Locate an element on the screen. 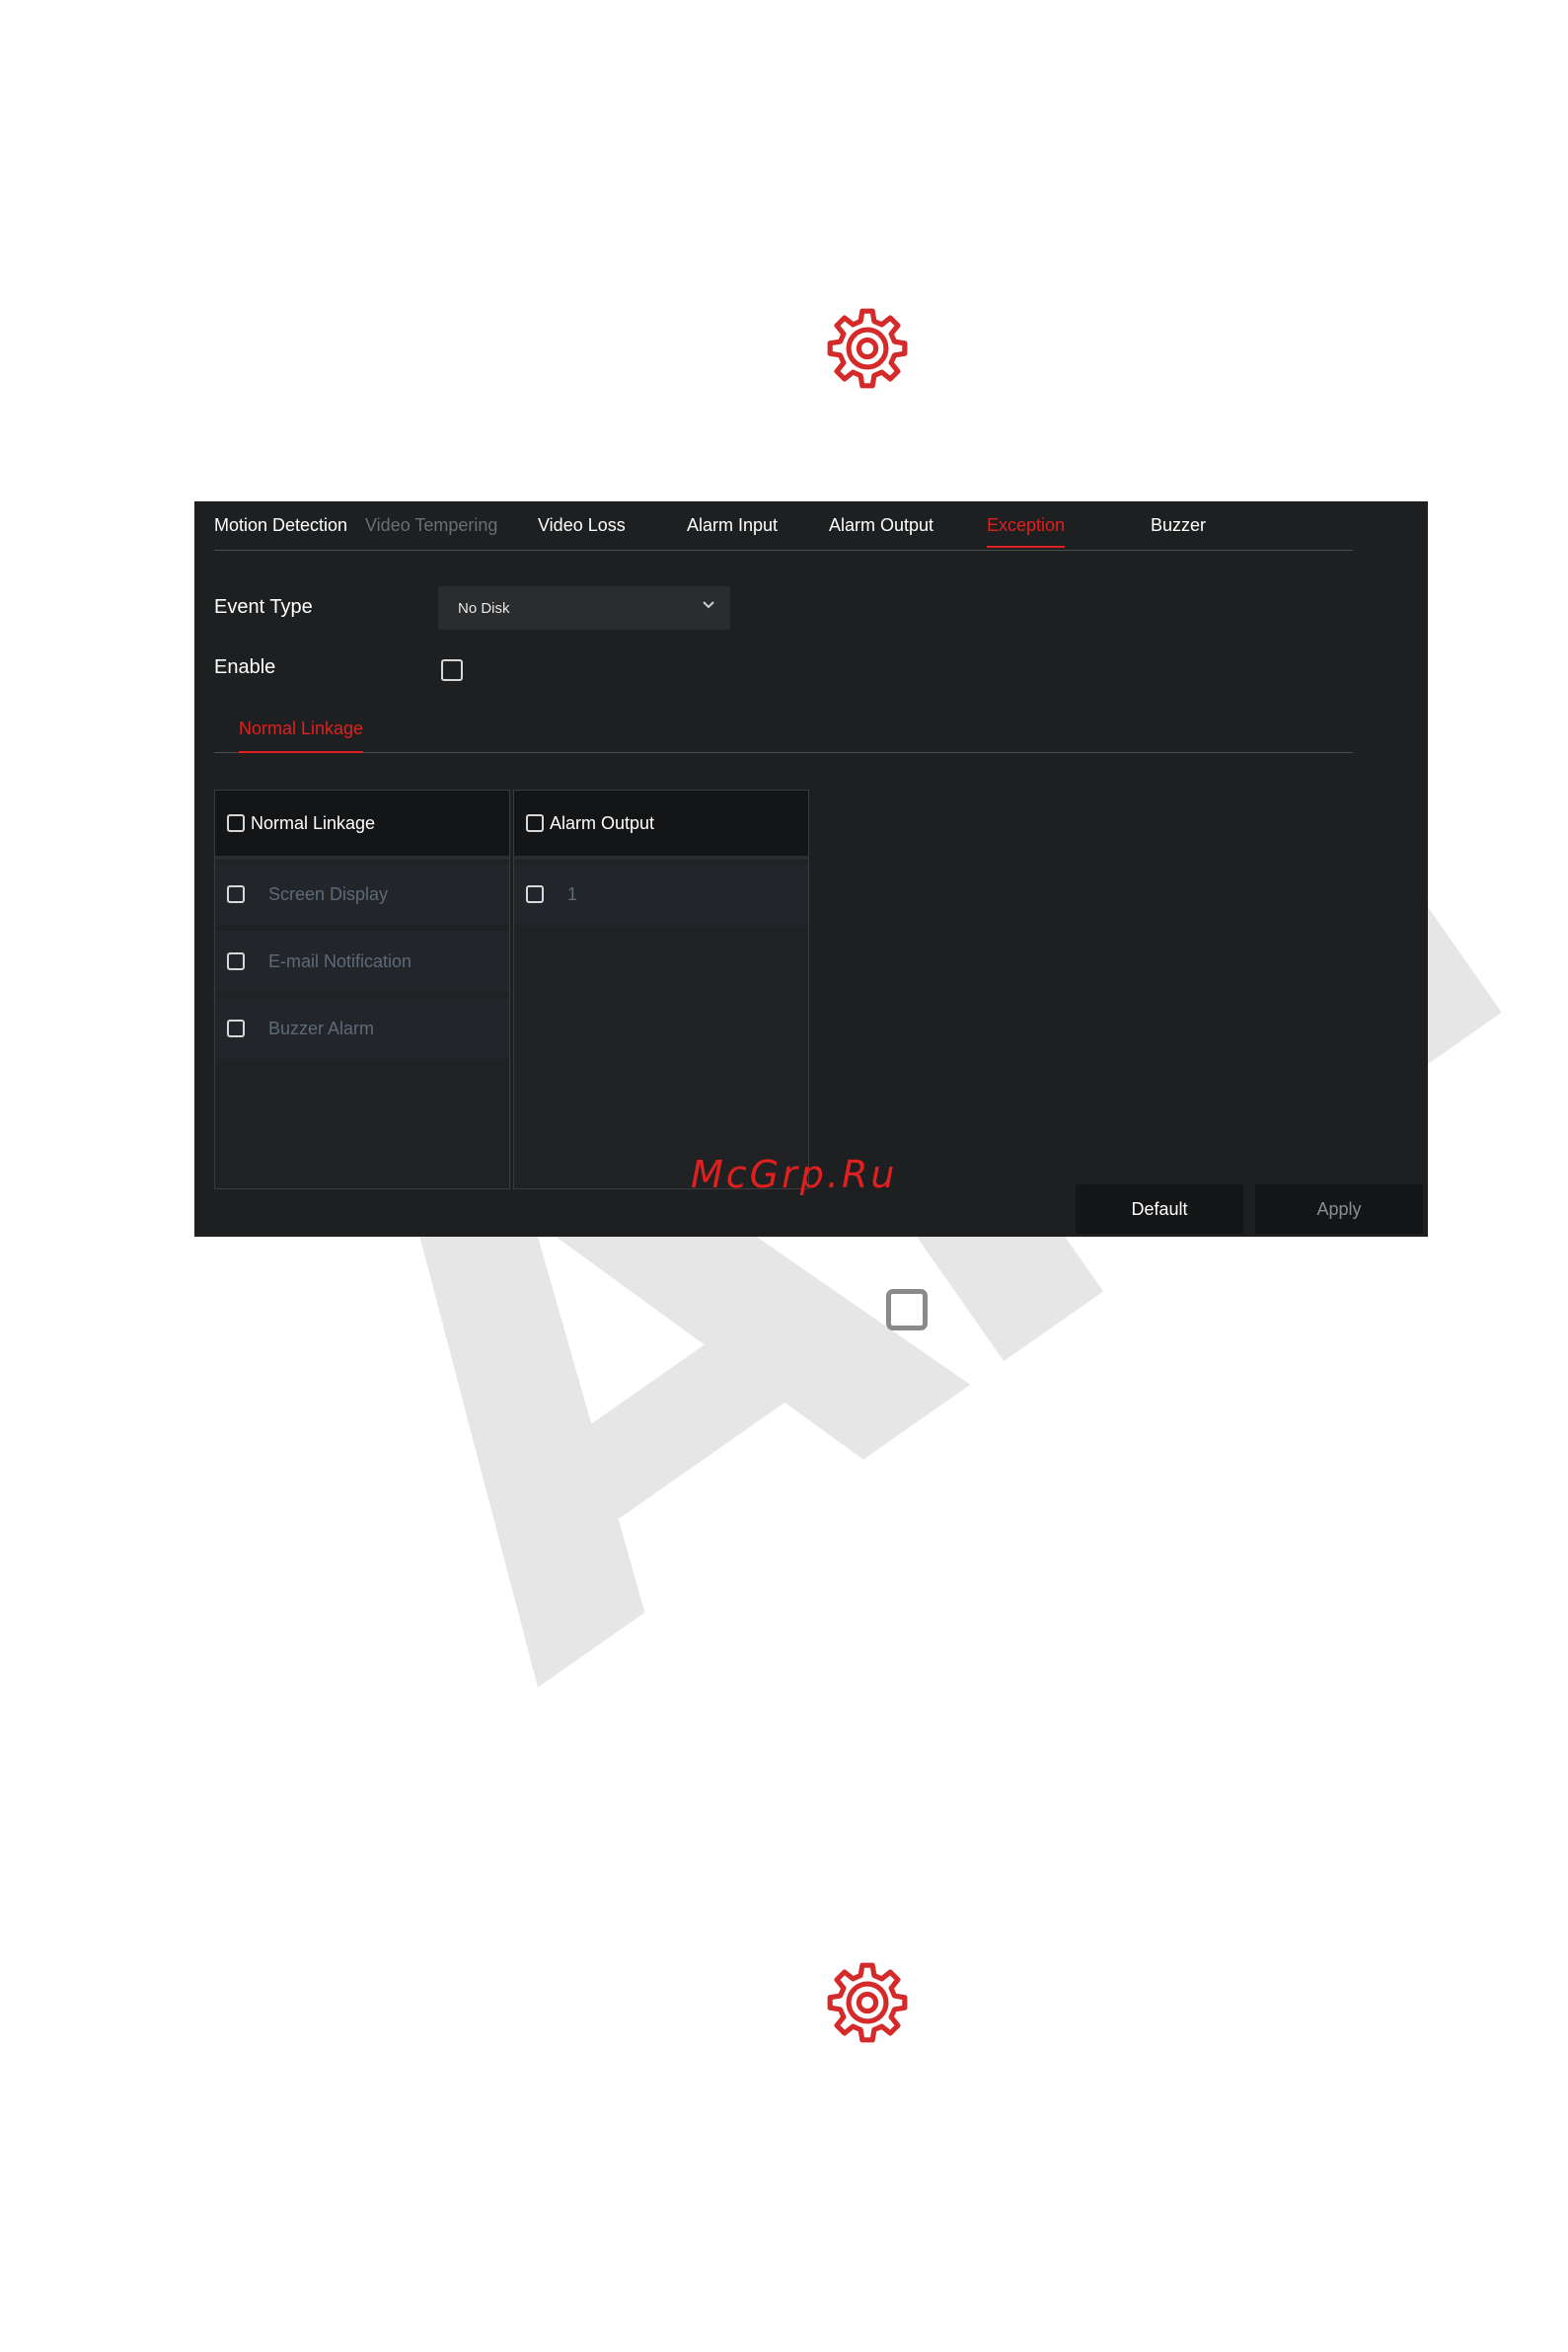 The height and width of the screenshot is (2352, 1568). subtab-divider is located at coordinates (784, 752).